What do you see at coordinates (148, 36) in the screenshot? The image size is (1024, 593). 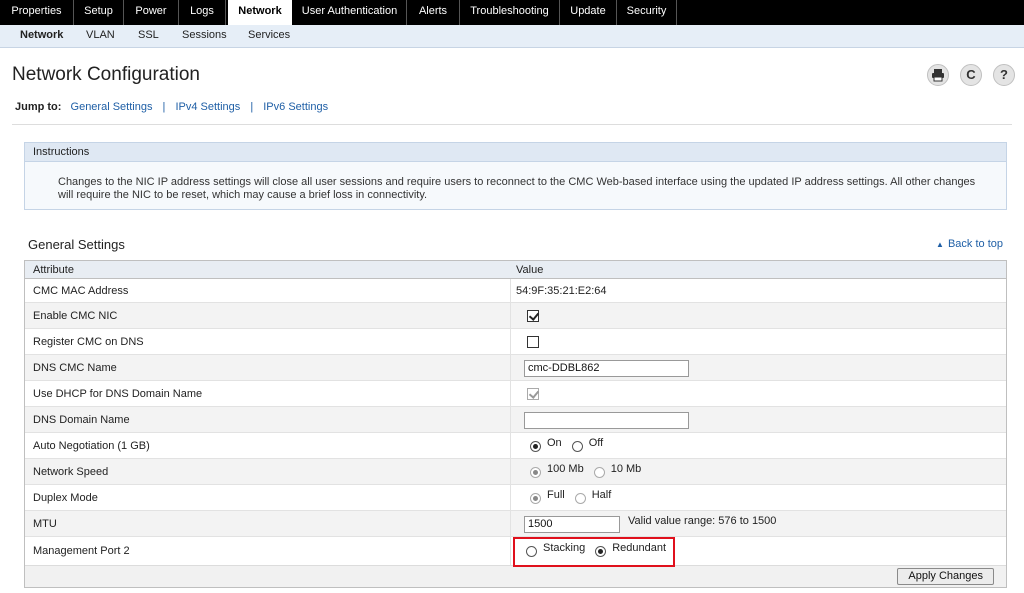 I see `subtab-ssl: SSL` at bounding box center [148, 36].